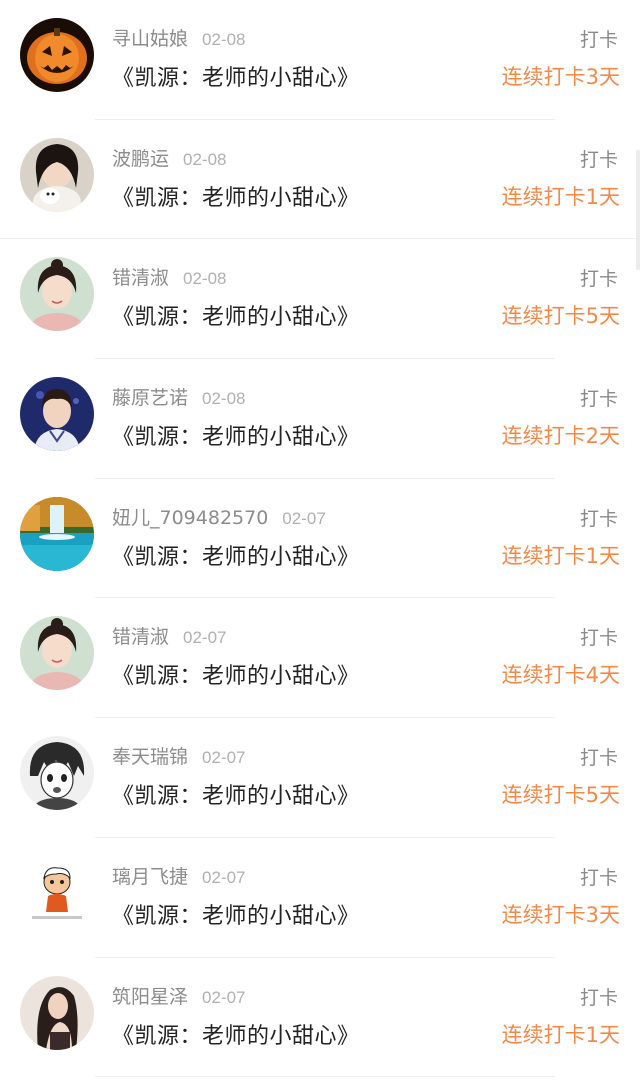  I want to click on list-item: 筑阳星泽 02-07 《凯源：老师的小甜心》 打卡 连续打卡1天, so click(320, 1018).